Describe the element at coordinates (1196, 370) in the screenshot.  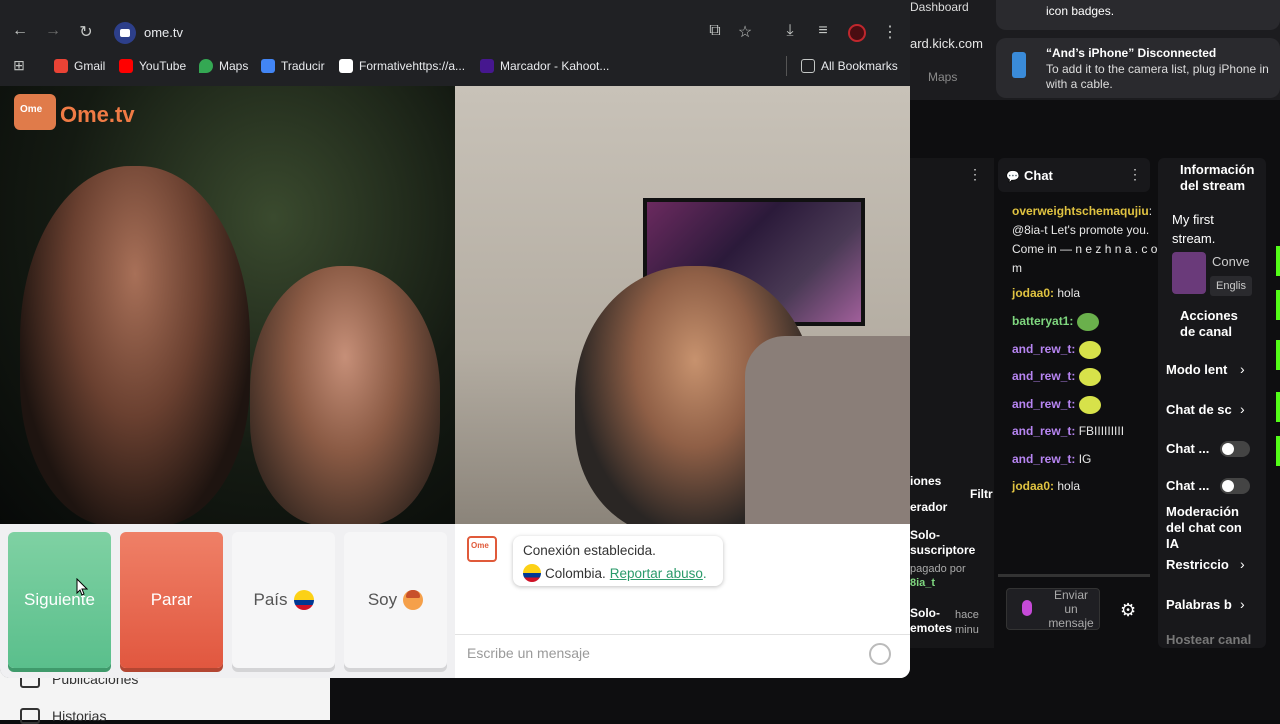
I see `action-slow-mode: Modo lent` at that location.